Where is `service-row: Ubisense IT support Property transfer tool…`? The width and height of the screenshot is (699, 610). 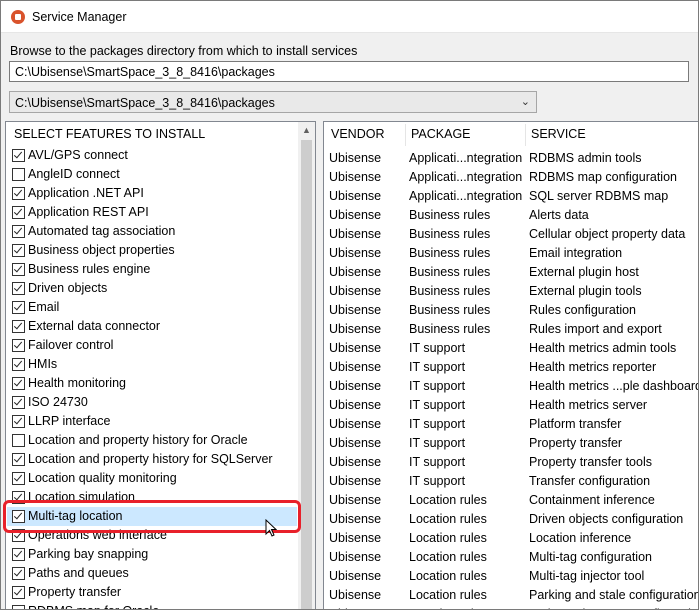
service-row: Ubisense IT support Property transfer tool… is located at coordinates (511, 462).